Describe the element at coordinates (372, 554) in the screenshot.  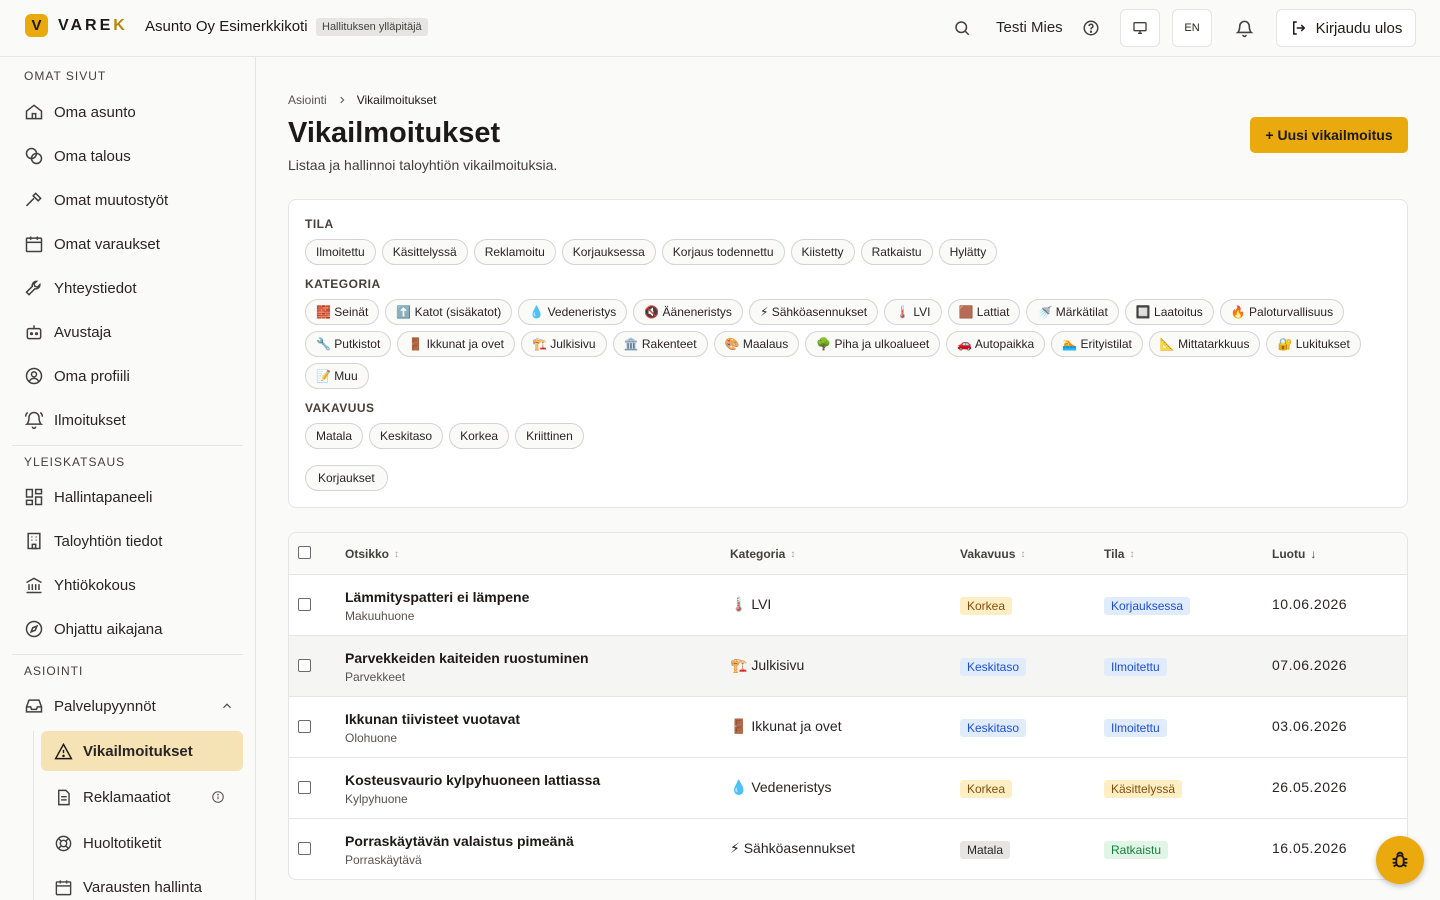
I see `column-header-title: Otsikko ↕` at that location.